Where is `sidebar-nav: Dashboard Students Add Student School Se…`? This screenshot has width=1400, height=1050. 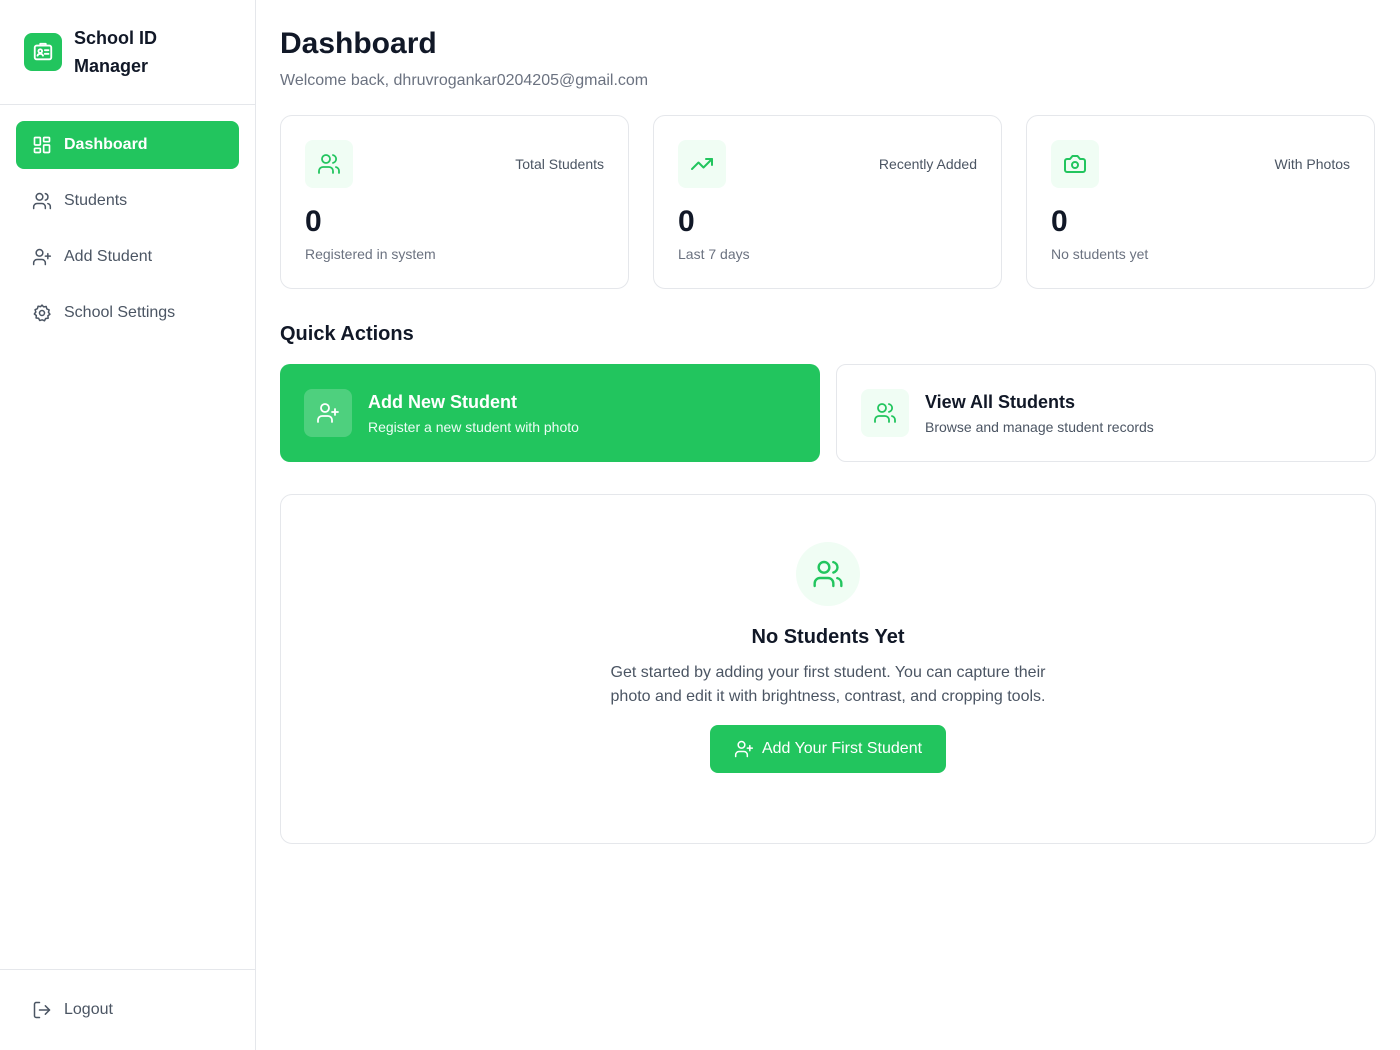
sidebar-nav: Dashboard Students Add Student School Se… is located at coordinates (127, 233).